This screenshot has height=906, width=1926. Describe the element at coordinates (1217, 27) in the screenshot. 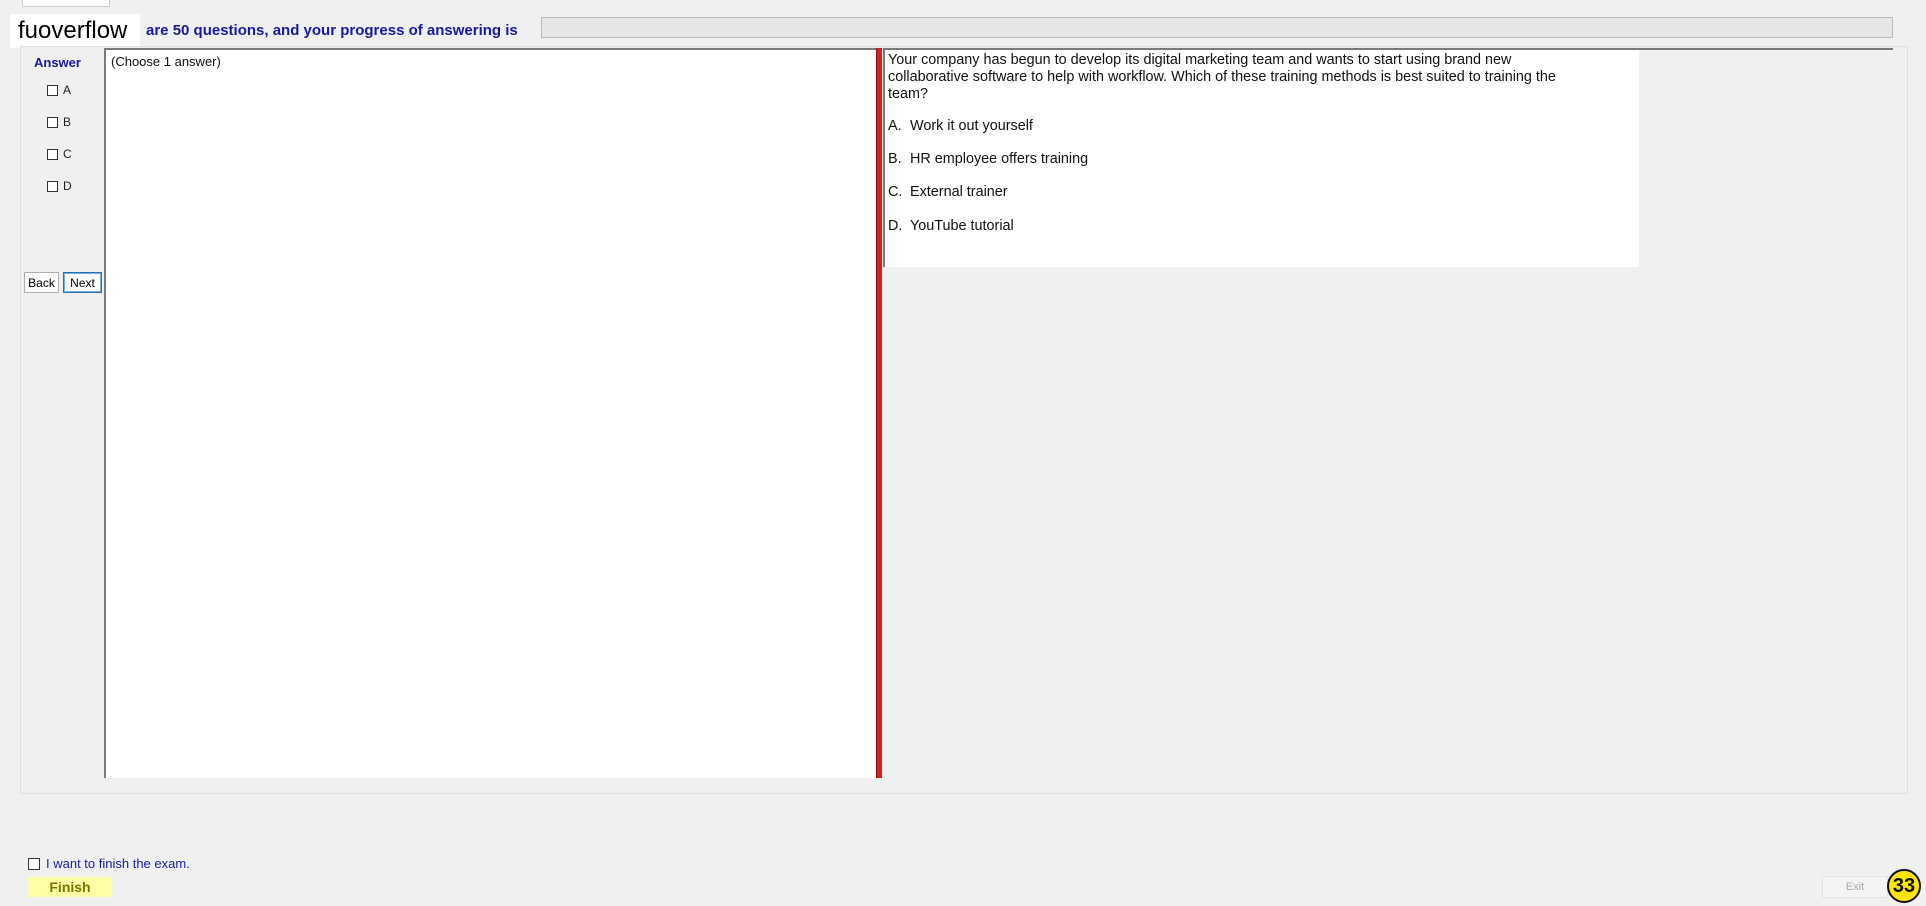

I see `progress-bar` at that location.